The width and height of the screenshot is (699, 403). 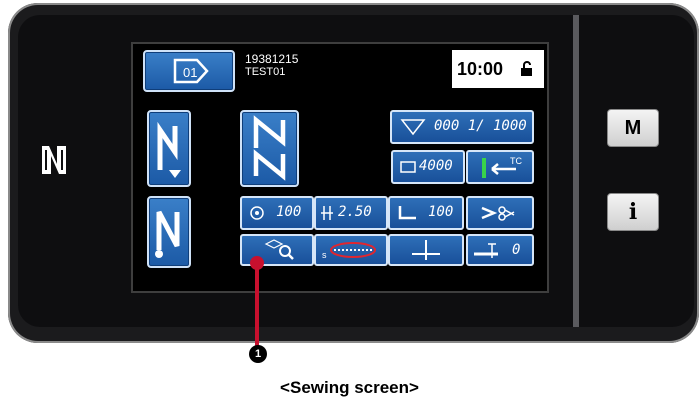 What do you see at coordinates (480, 126) in the screenshot?
I see `counter-value: 000 1/ 1000` at bounding box center [480, 126].